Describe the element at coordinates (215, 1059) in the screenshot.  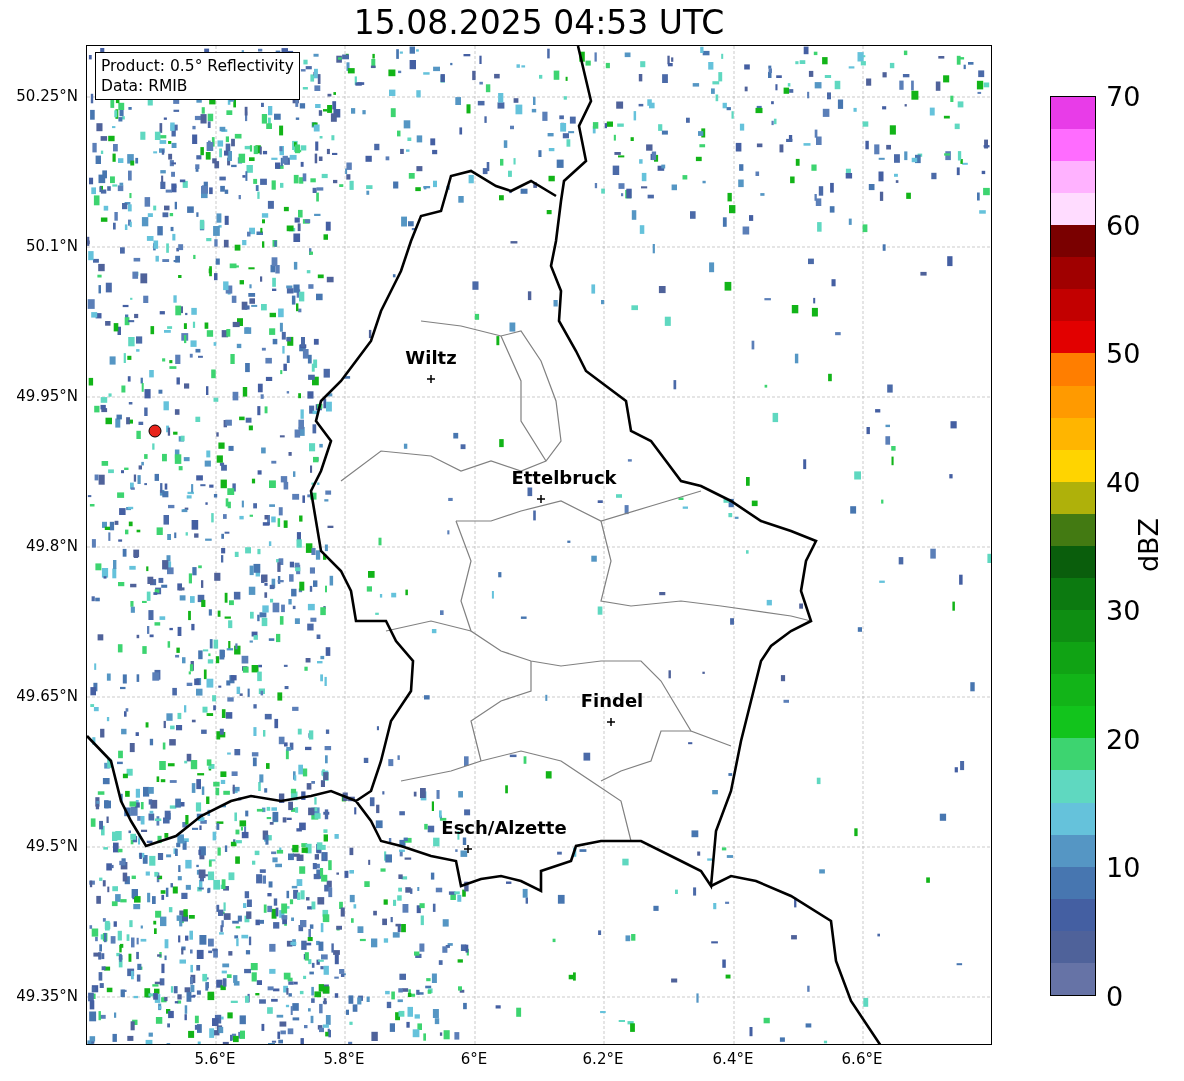
I see `longitude-tick-label: 5.6°E` at that location.